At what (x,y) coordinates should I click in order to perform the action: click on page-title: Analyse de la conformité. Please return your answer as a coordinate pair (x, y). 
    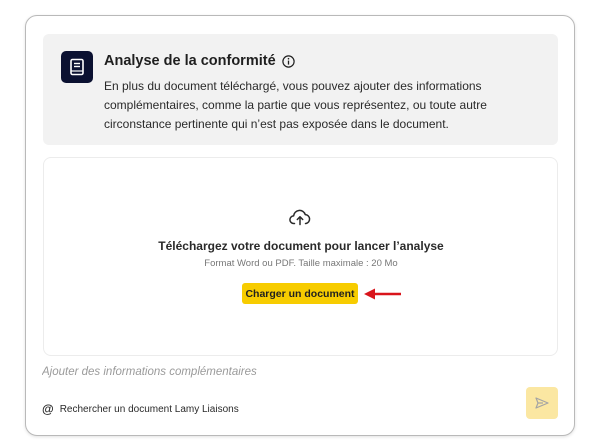
    Looking at the image, I should click on (190, 61).